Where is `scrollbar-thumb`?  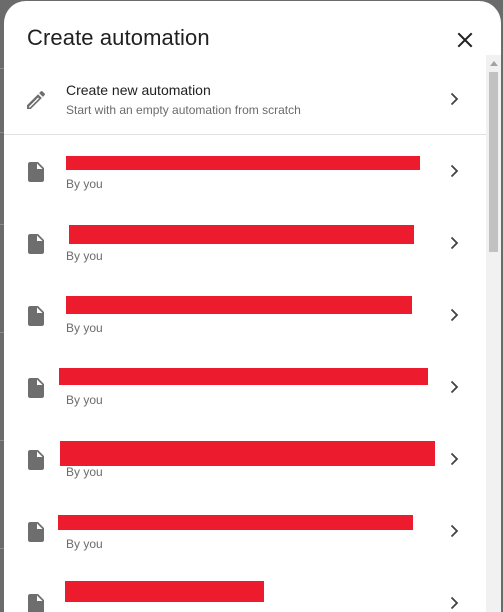 scrollbar-thumb is located at coordinates (493, 162).